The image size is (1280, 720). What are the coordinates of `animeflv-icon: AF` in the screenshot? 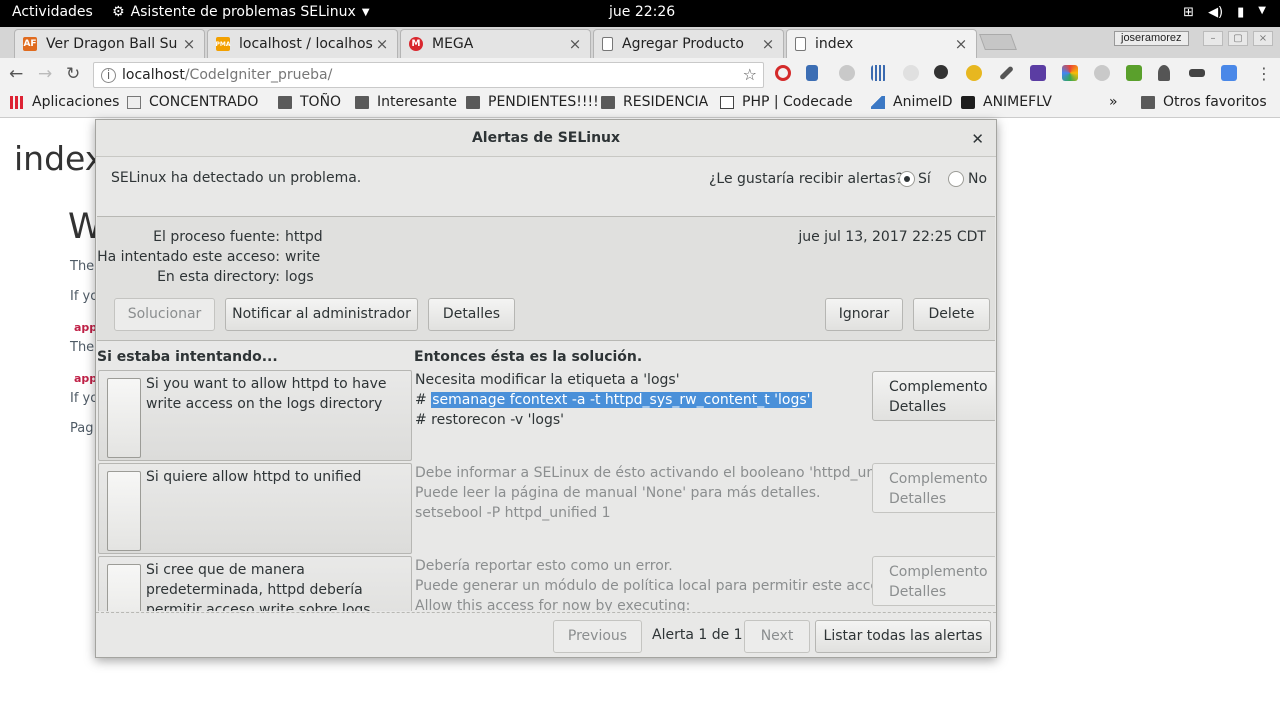 It's located at (30, 44).